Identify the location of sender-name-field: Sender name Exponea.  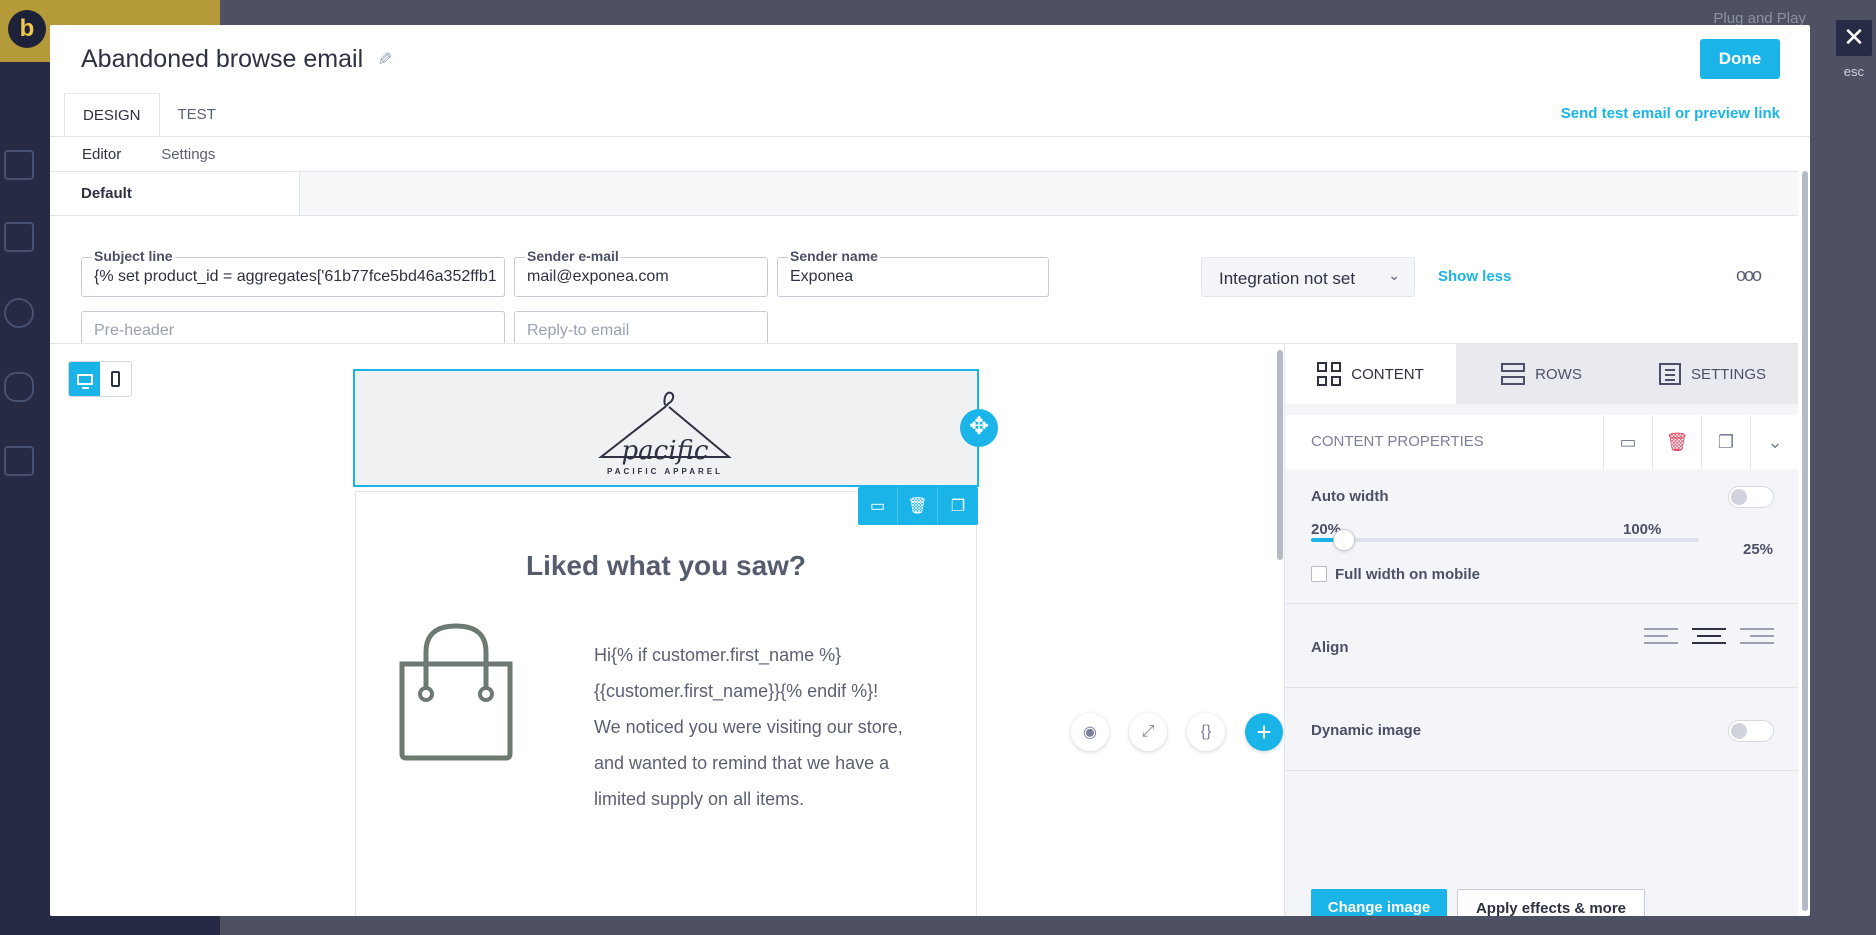
(913, 272).